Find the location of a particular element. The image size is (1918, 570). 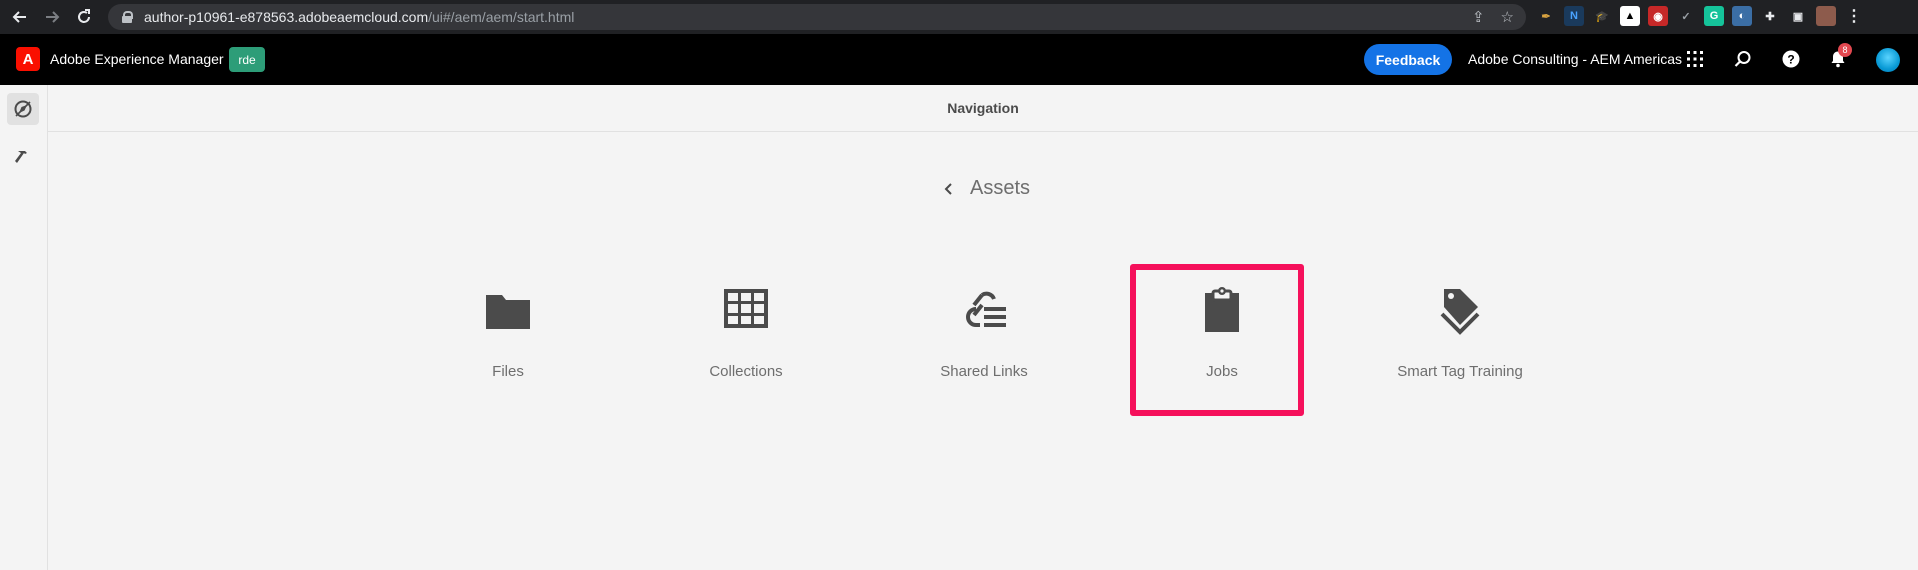

product-name: Adobe Experience Manager is located at coordinates (137, 59).